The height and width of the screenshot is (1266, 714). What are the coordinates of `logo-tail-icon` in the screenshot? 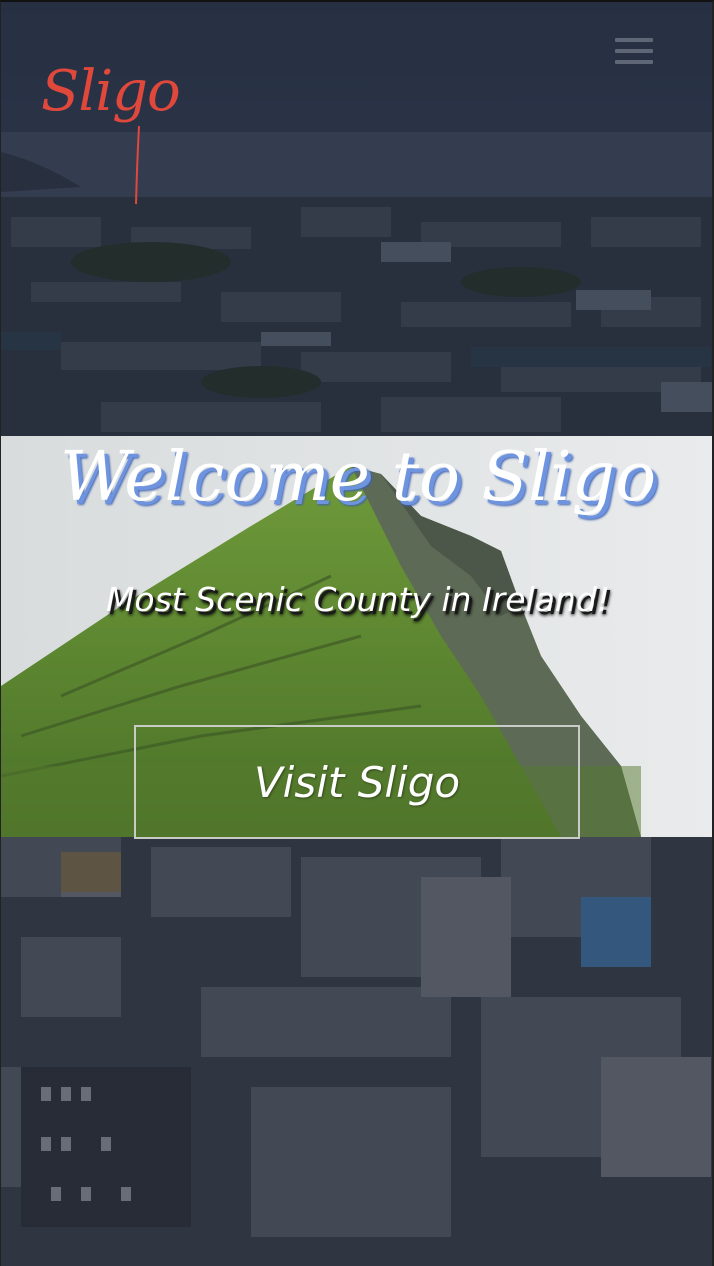 It's located at (137, 165).